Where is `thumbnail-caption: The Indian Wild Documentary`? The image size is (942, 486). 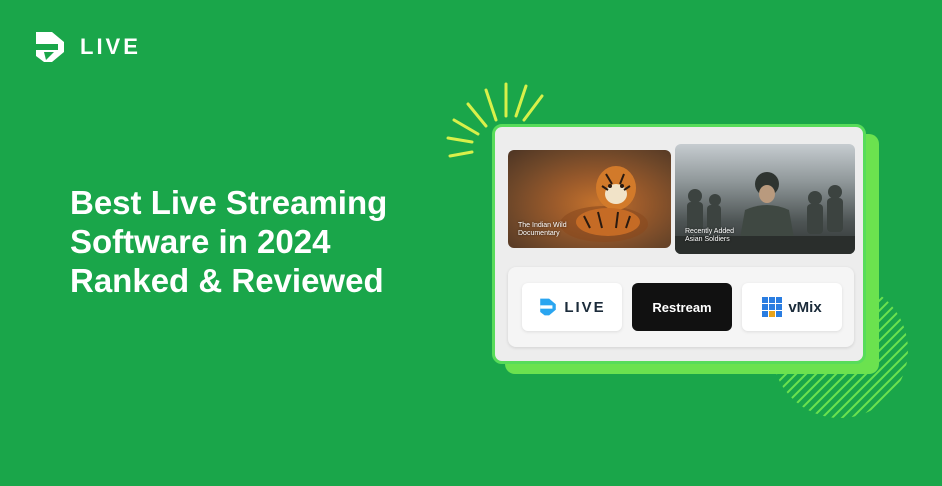
thumbnail-caption: The Indian Wild Documentary is located at coordinates (542, 230).